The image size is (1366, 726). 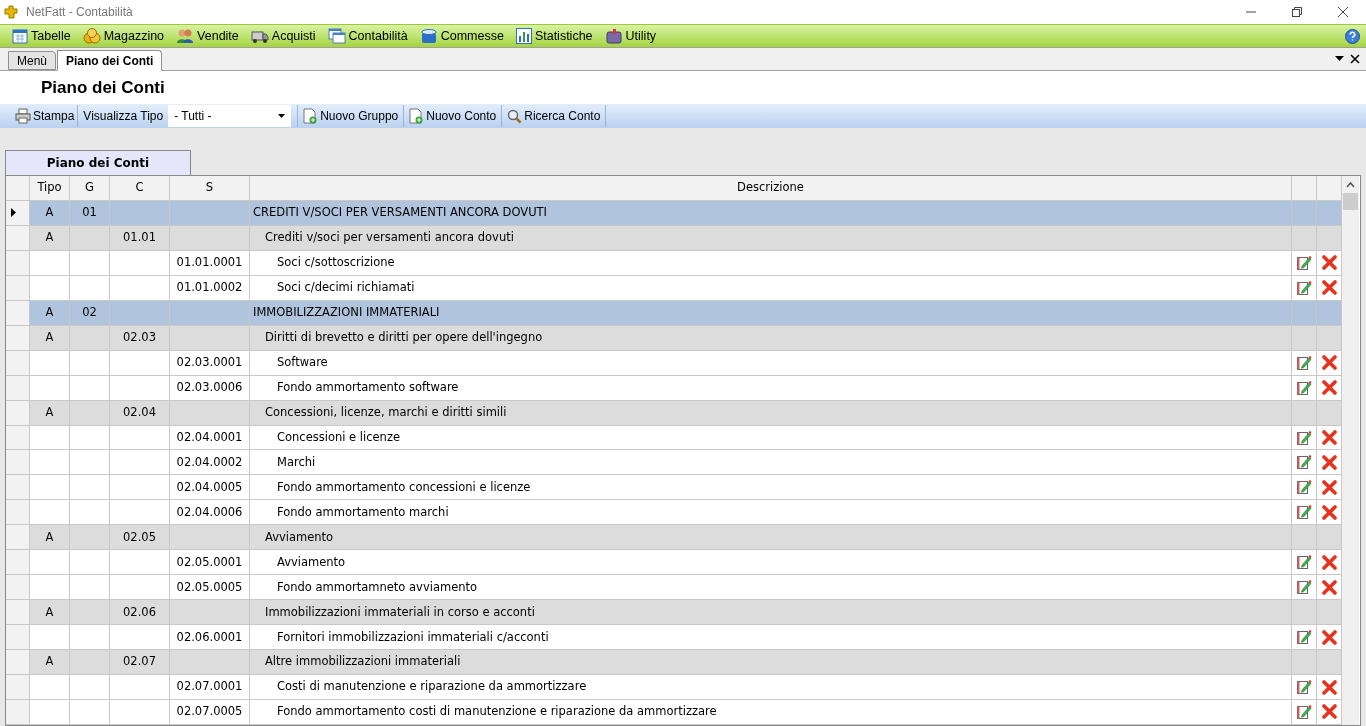 What do you see at coordinates (771, 237) in the screenshot?
I see `table-cell: Crediti v/soci per versamenti ancora dovuti` at bounding box center [771, 237].